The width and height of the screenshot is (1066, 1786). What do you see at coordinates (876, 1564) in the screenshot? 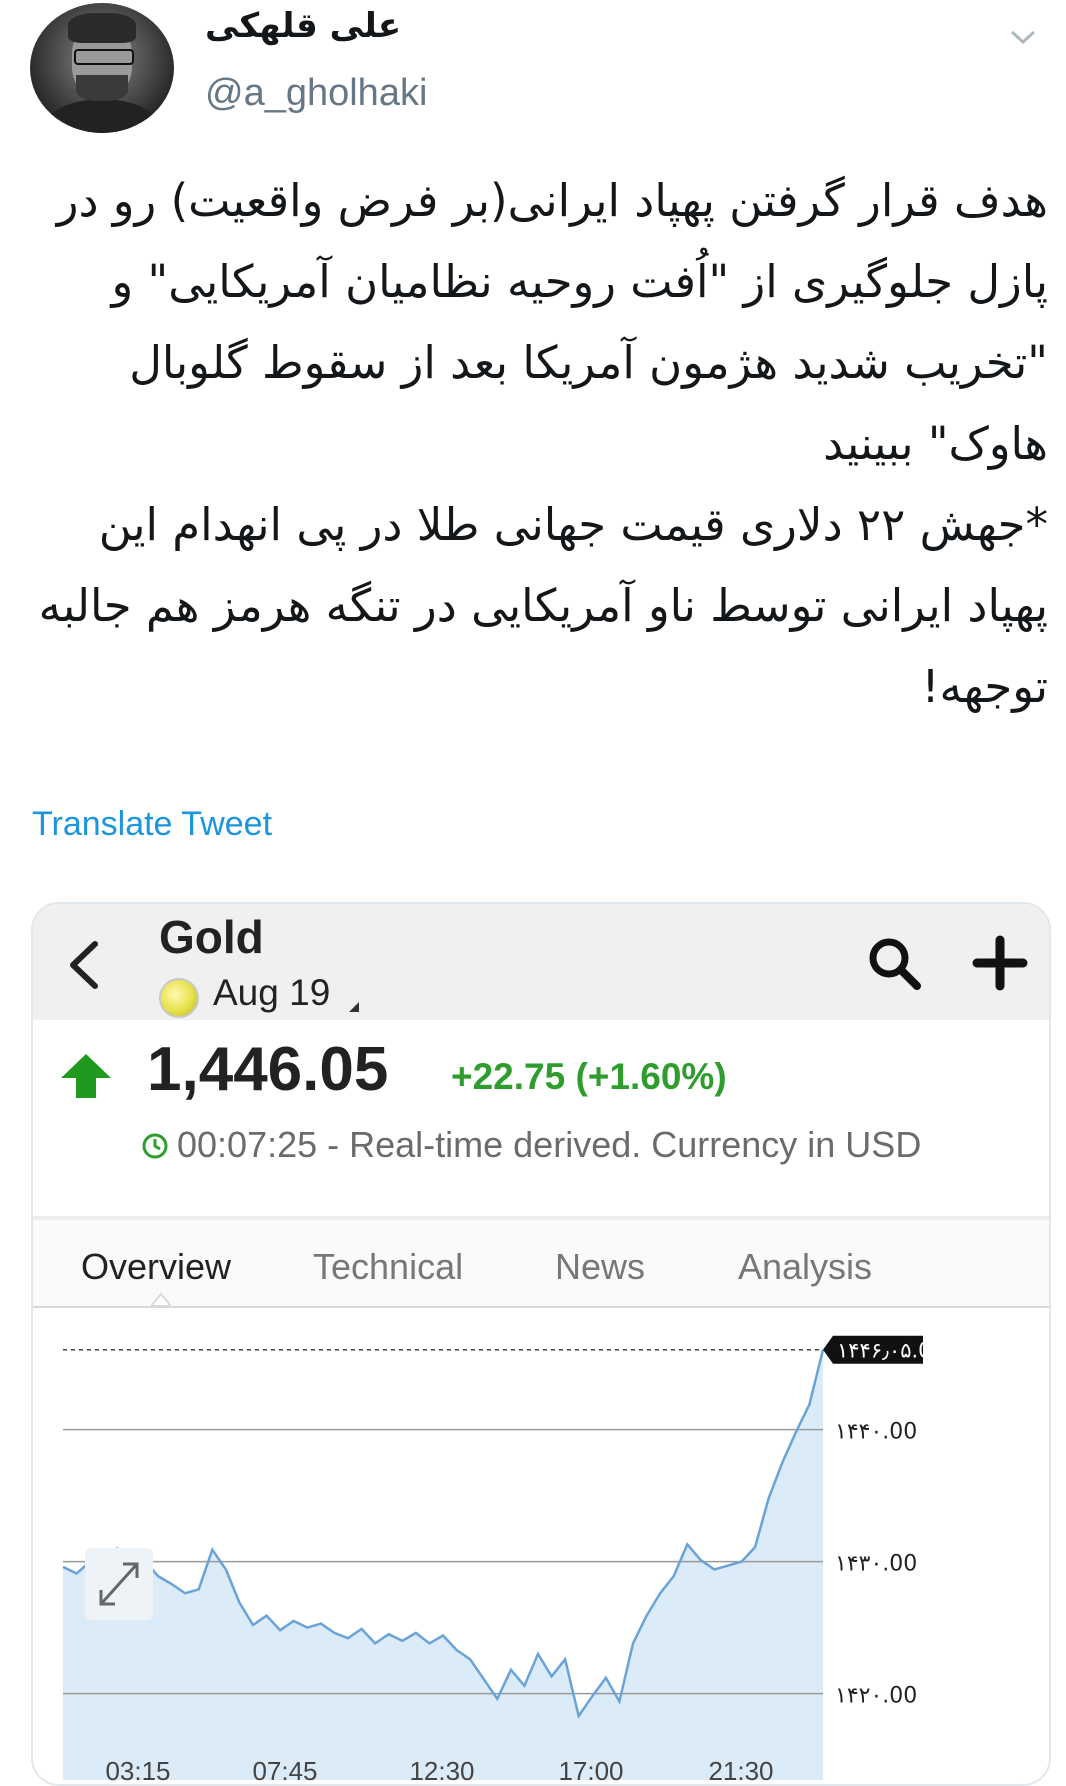
I see `y-tick-label: ۱۴۳۰.00` at bounding box center [876, 1564].